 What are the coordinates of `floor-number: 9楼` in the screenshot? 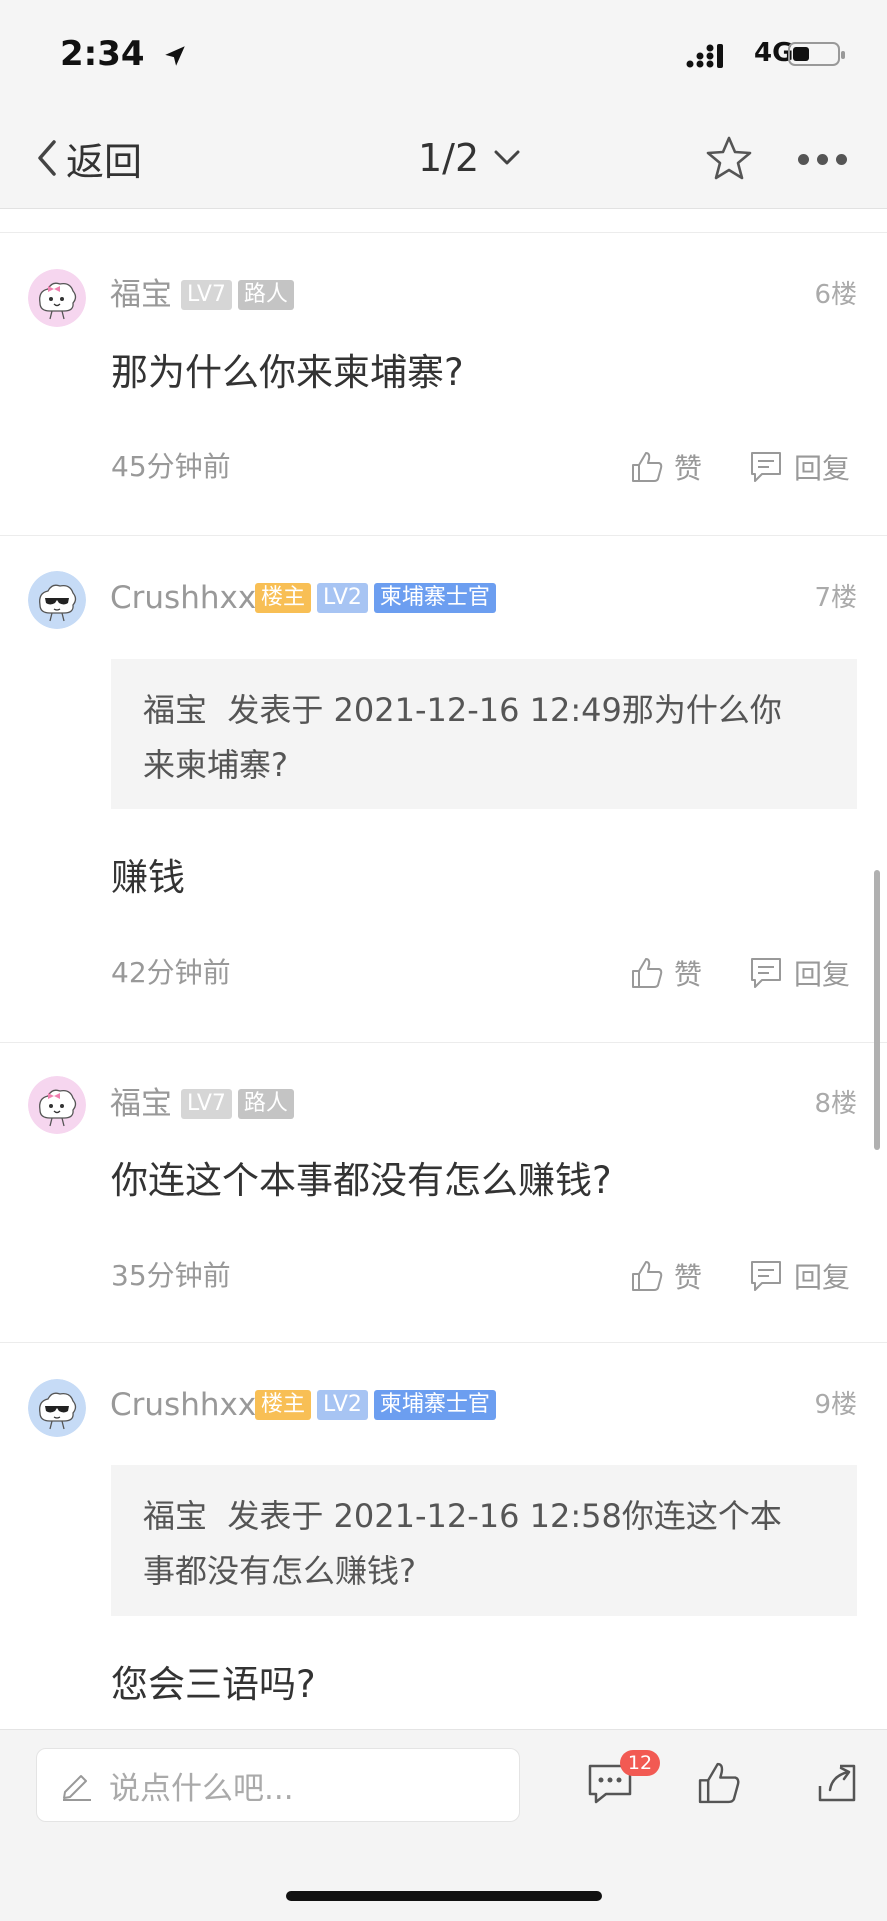 It's located at (835, 1405).